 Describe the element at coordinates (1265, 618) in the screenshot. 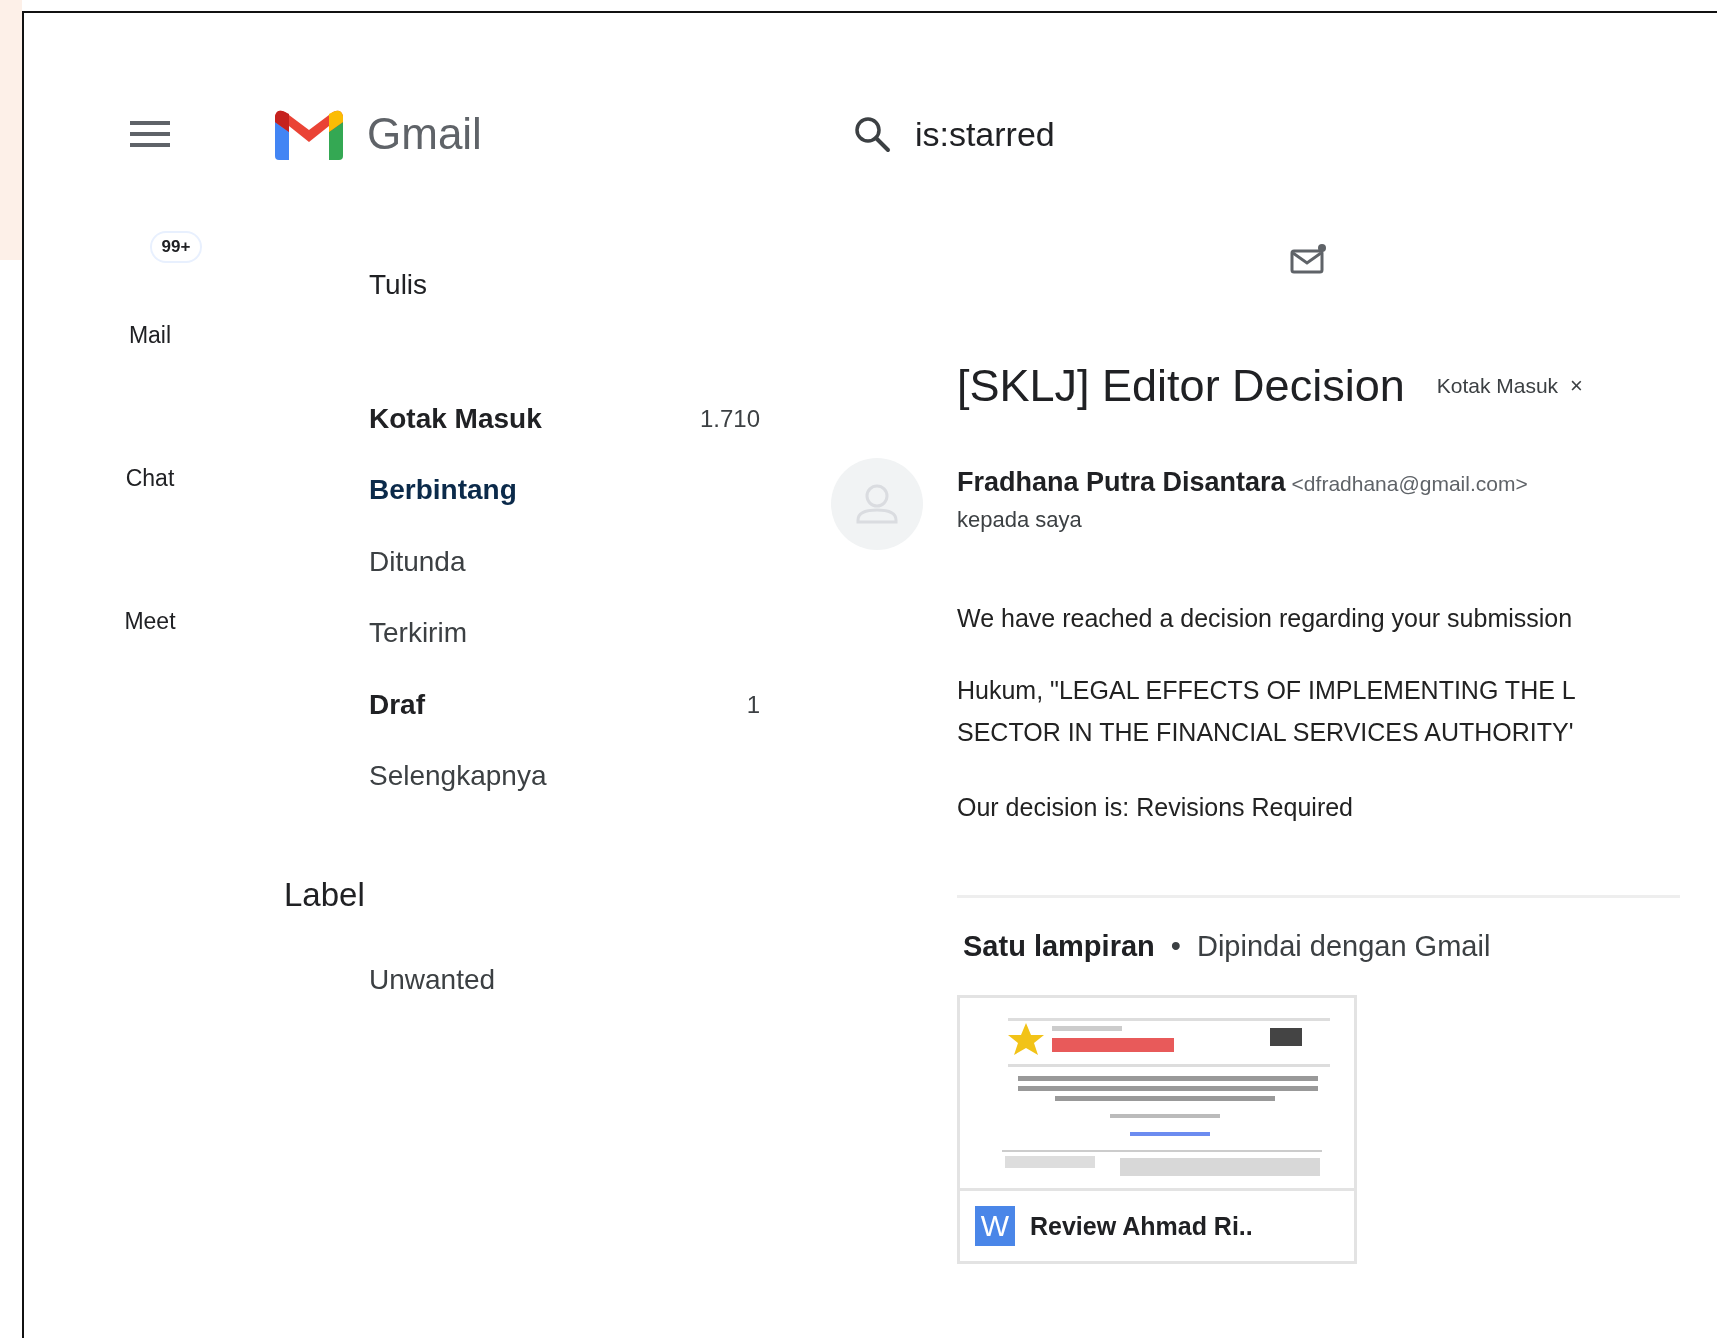

I see `body-paragraph: We have reached a decision regarding your submission` at that location.